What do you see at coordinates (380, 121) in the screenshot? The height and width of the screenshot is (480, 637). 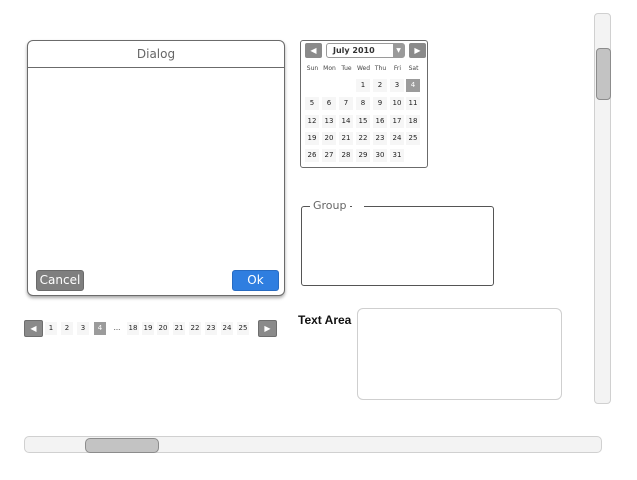 I see `calendar-day: 16` at bounding box center [380, 121].